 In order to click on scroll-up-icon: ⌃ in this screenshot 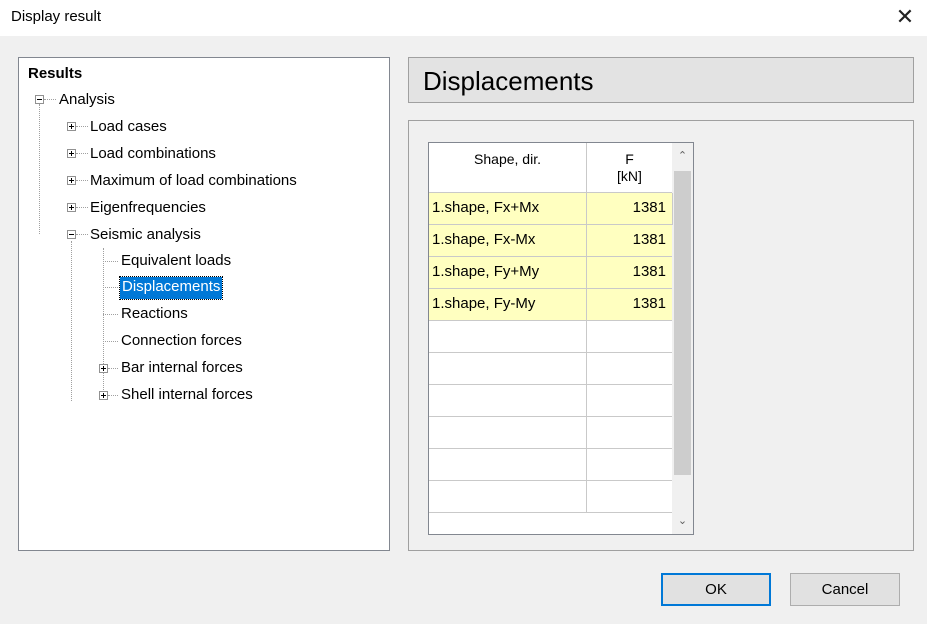, I will do `click(682, 156)`.